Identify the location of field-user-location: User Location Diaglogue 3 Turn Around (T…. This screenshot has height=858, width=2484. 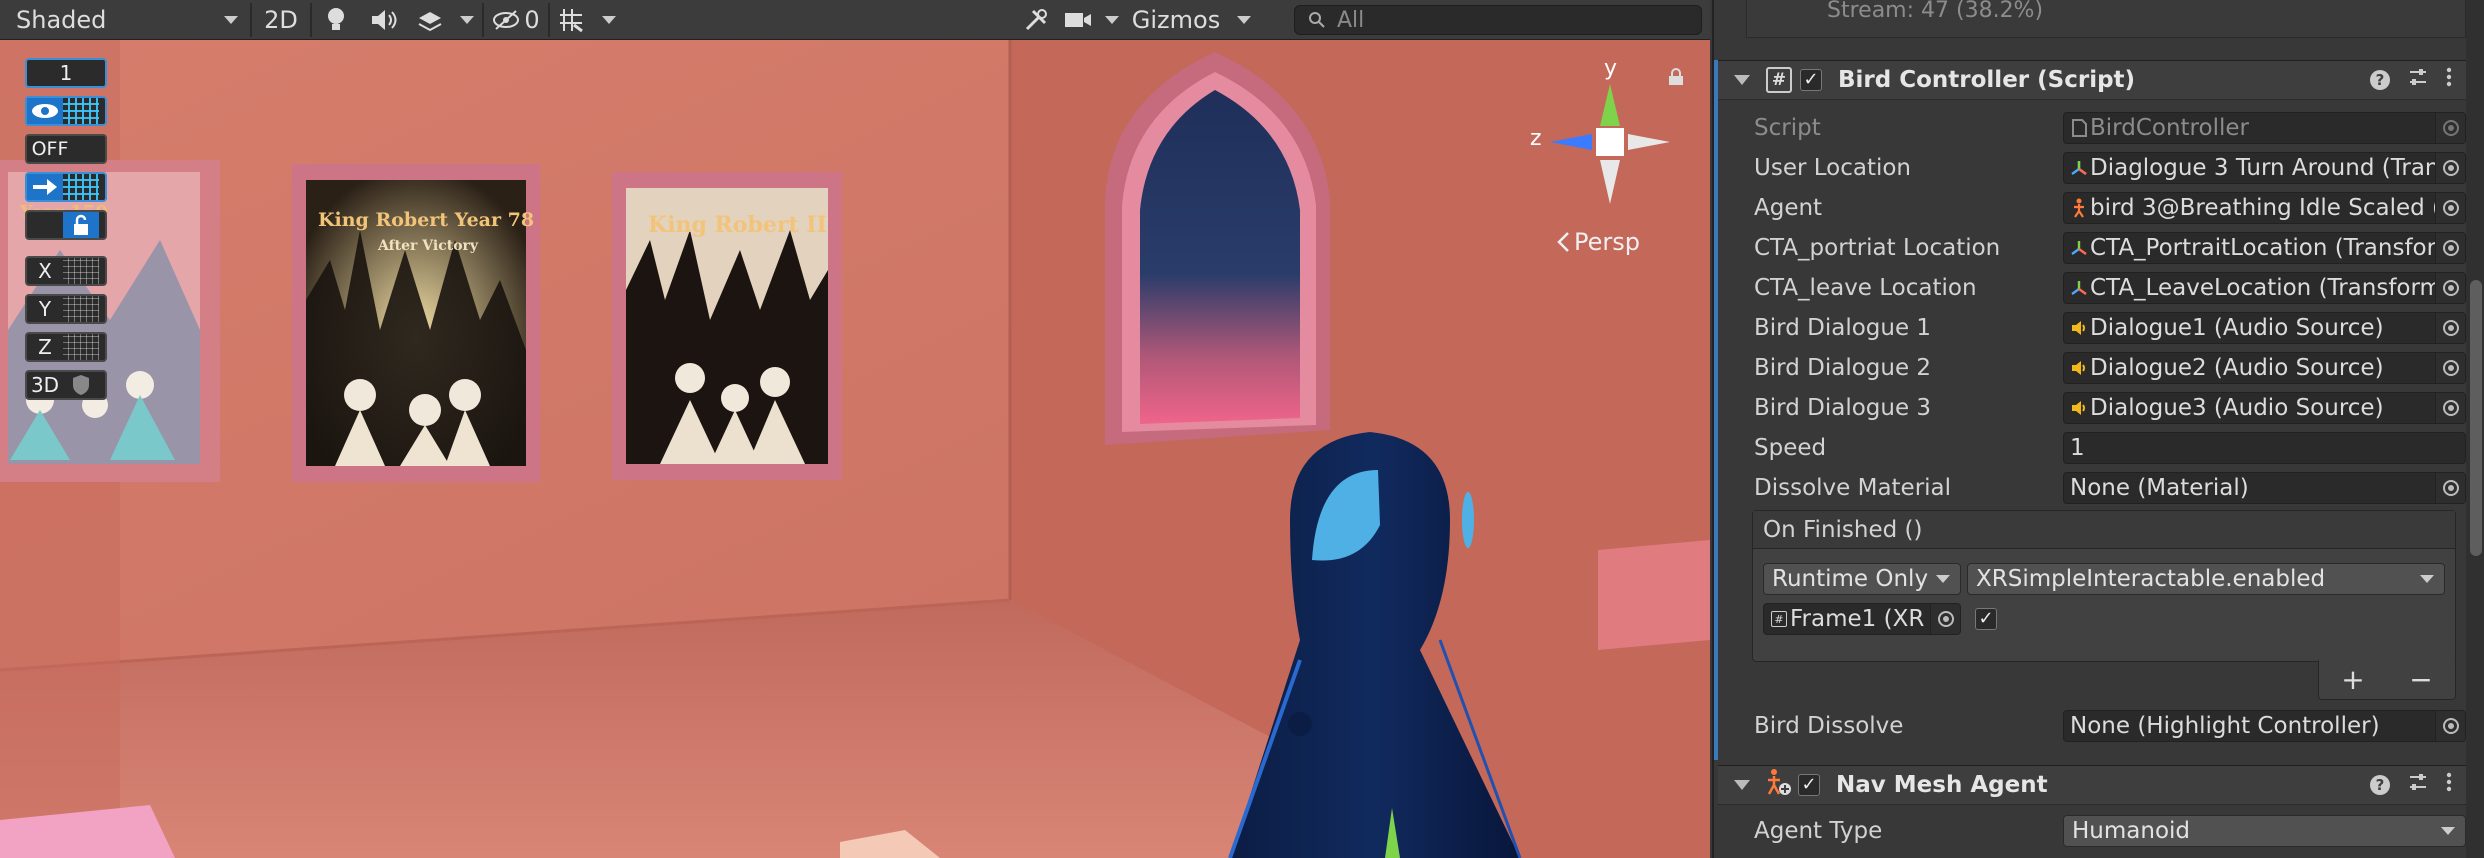
(2110, 168).